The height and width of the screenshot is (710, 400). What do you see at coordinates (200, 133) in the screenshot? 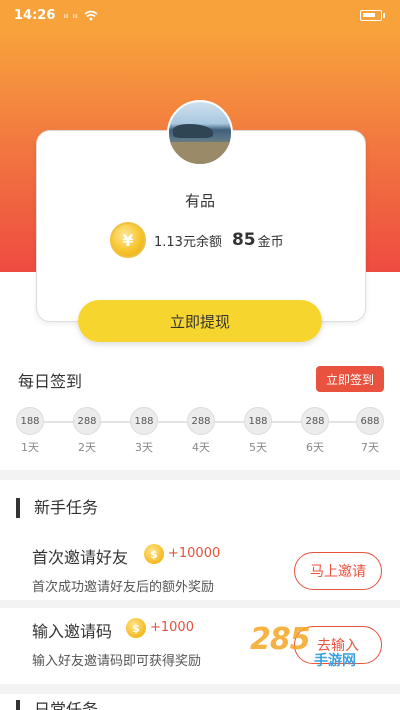
I see `avatar` at bounding box center [200, 133].